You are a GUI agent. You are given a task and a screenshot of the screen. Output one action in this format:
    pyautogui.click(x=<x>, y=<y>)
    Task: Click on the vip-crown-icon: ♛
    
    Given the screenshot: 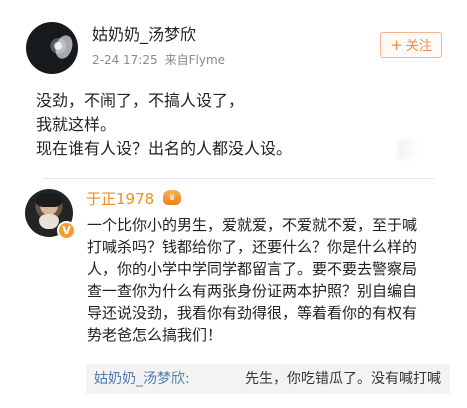 What is the action you would take?
    pyautogui.click(x=172, y=197)
    